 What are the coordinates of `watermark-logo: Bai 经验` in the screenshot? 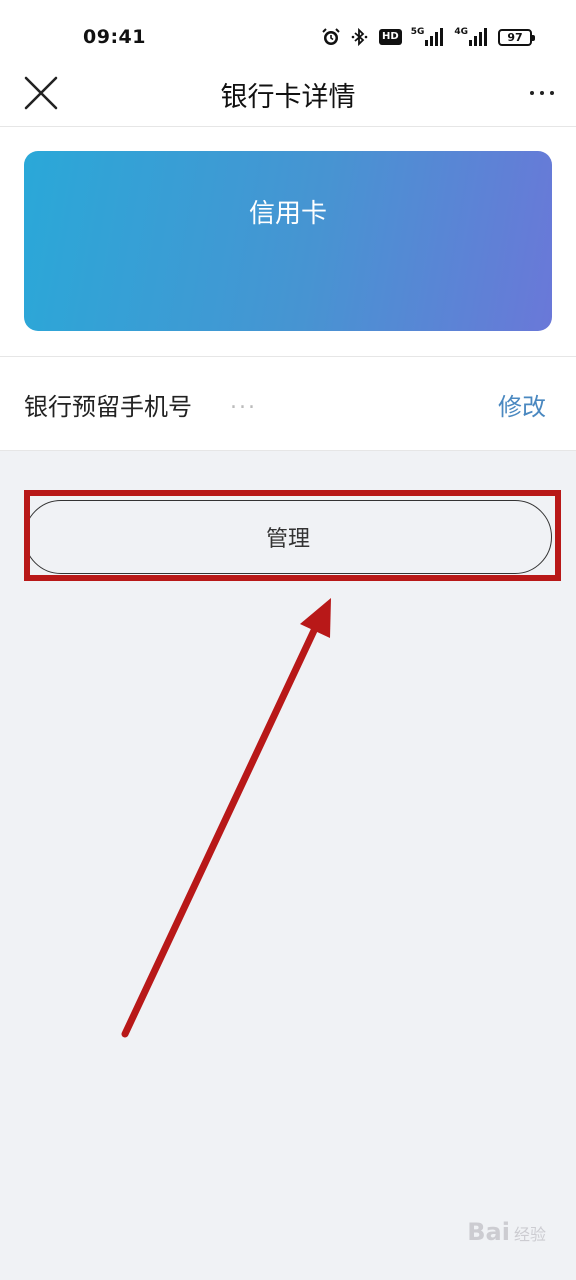 It's located at (506, 1232).